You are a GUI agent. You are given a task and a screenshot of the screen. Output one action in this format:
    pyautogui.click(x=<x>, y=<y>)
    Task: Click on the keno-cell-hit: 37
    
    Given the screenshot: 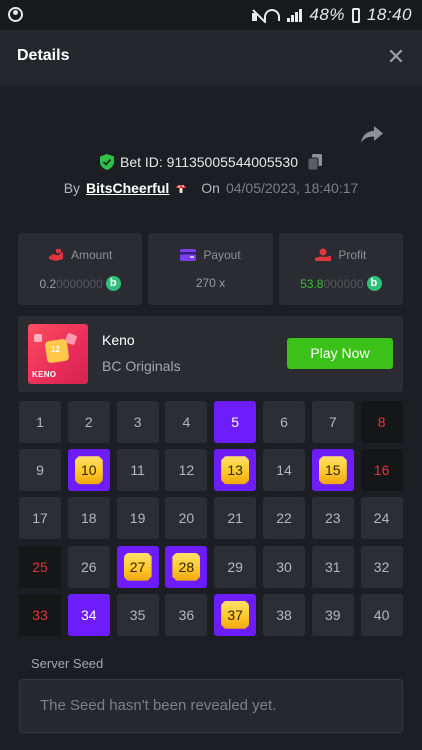 What is the action you would take?
    pyautogui.click(x=235, y=614)
    